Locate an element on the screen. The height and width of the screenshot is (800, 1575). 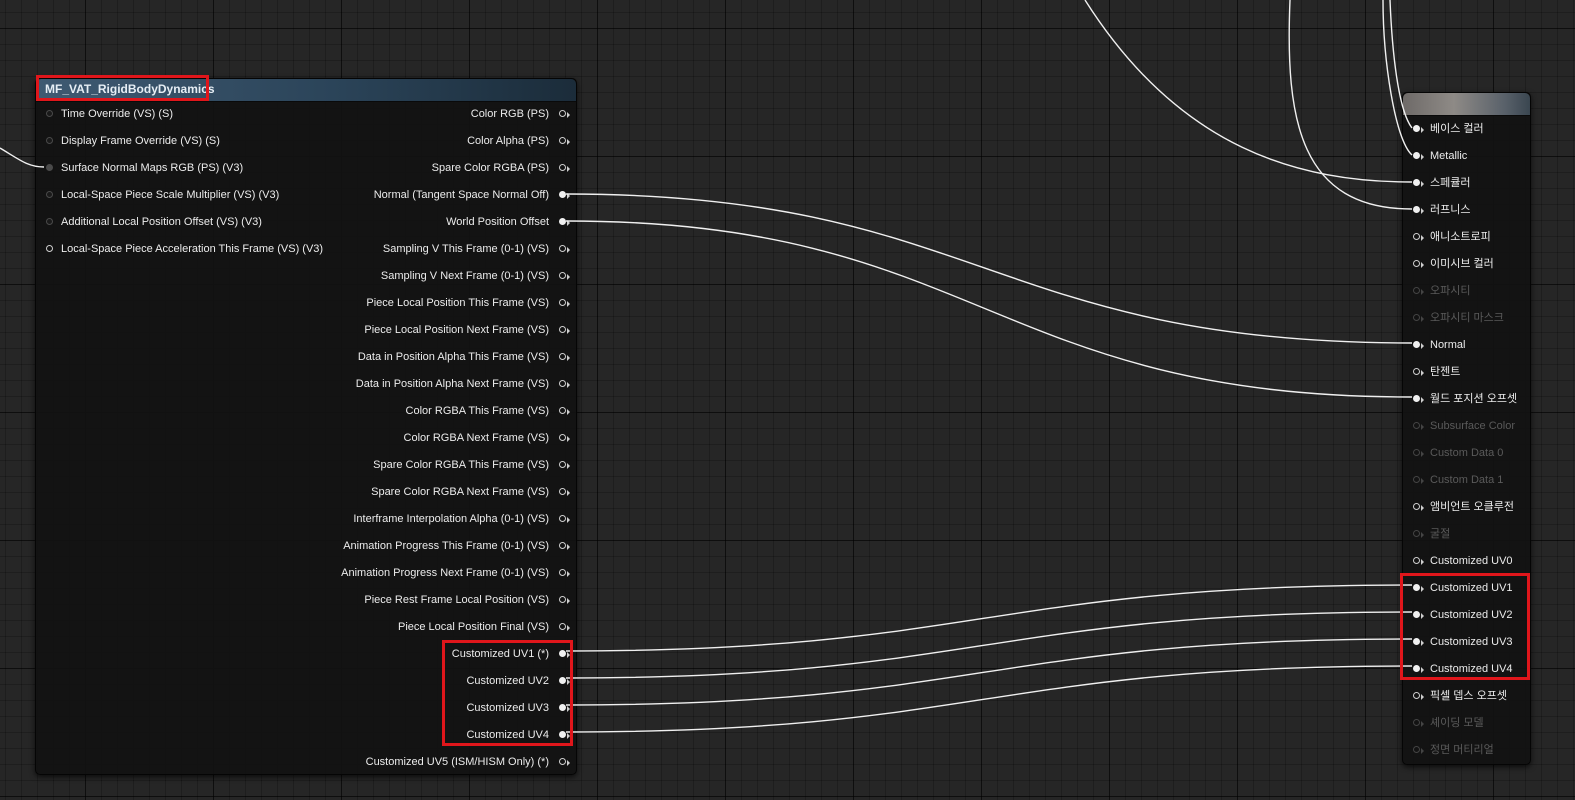
result-pin-subsurface-color: Subsurface Color is located at coordinates (1466, 426).